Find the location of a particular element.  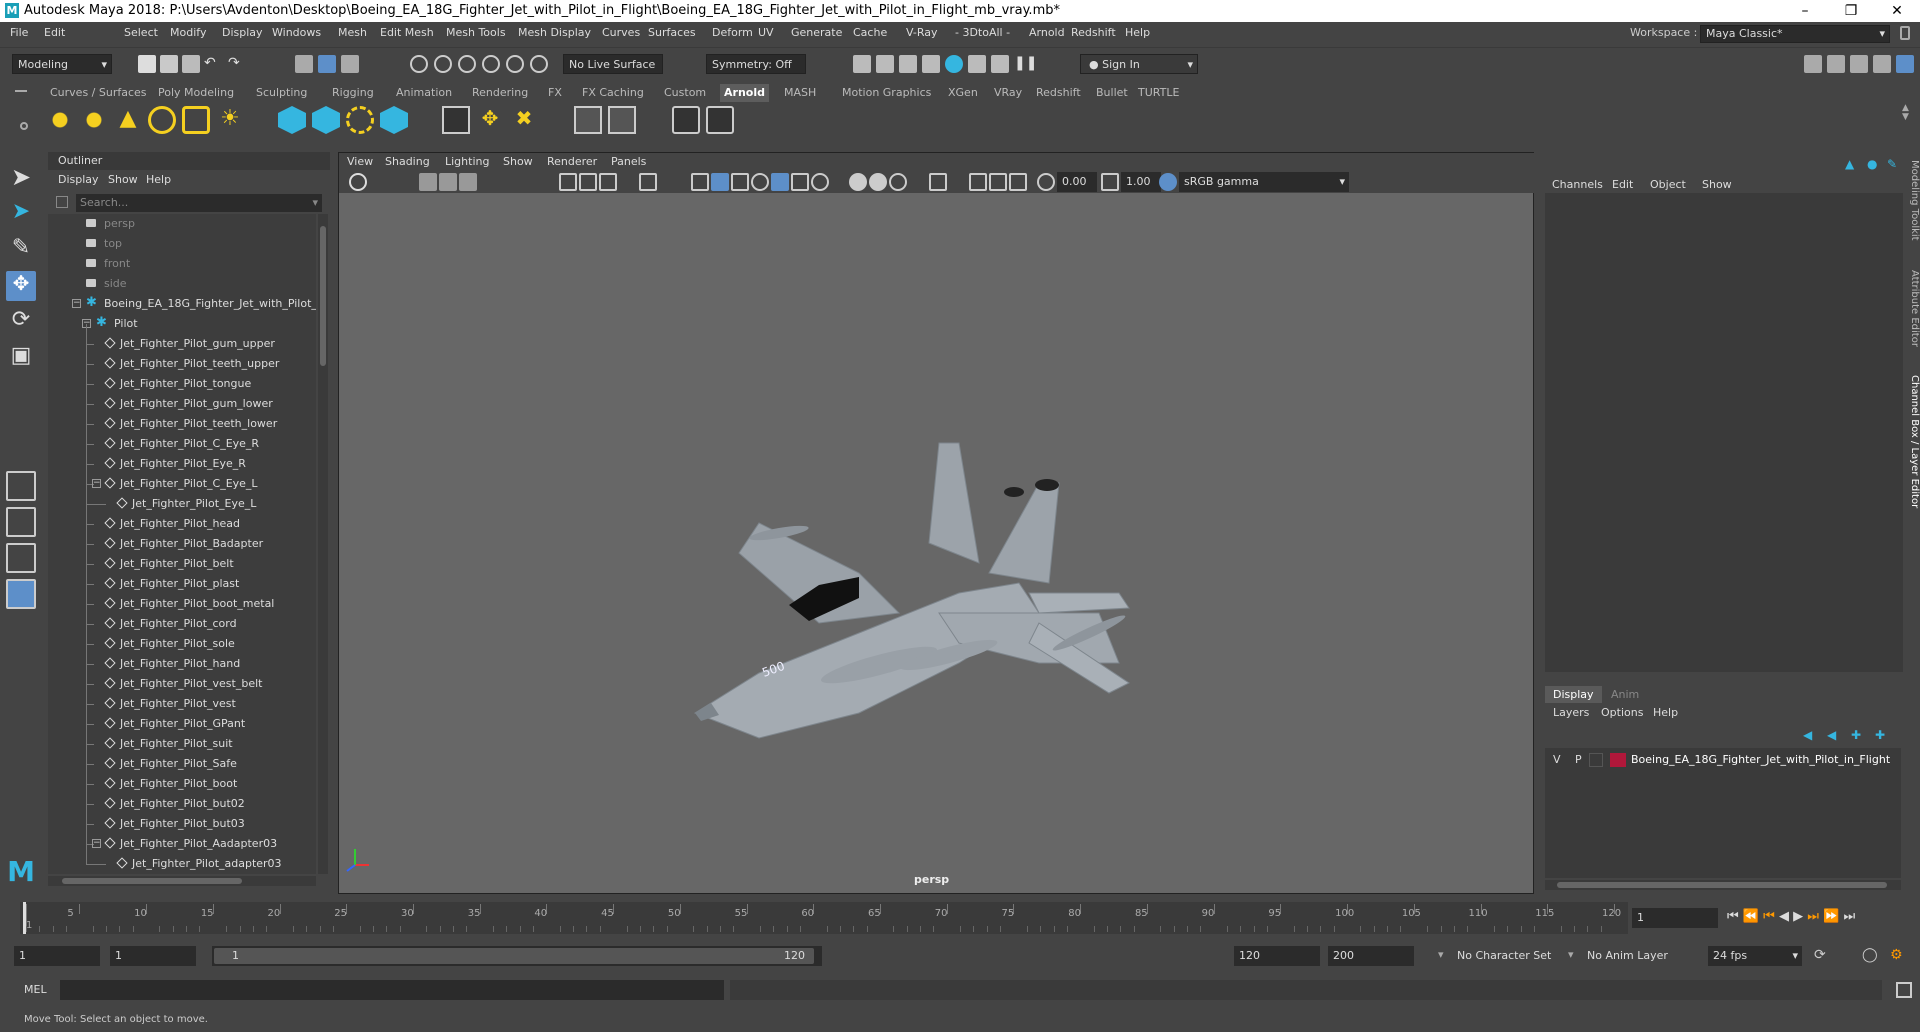

move-tool-icon: ✥ is located at coordinates (21, 286).